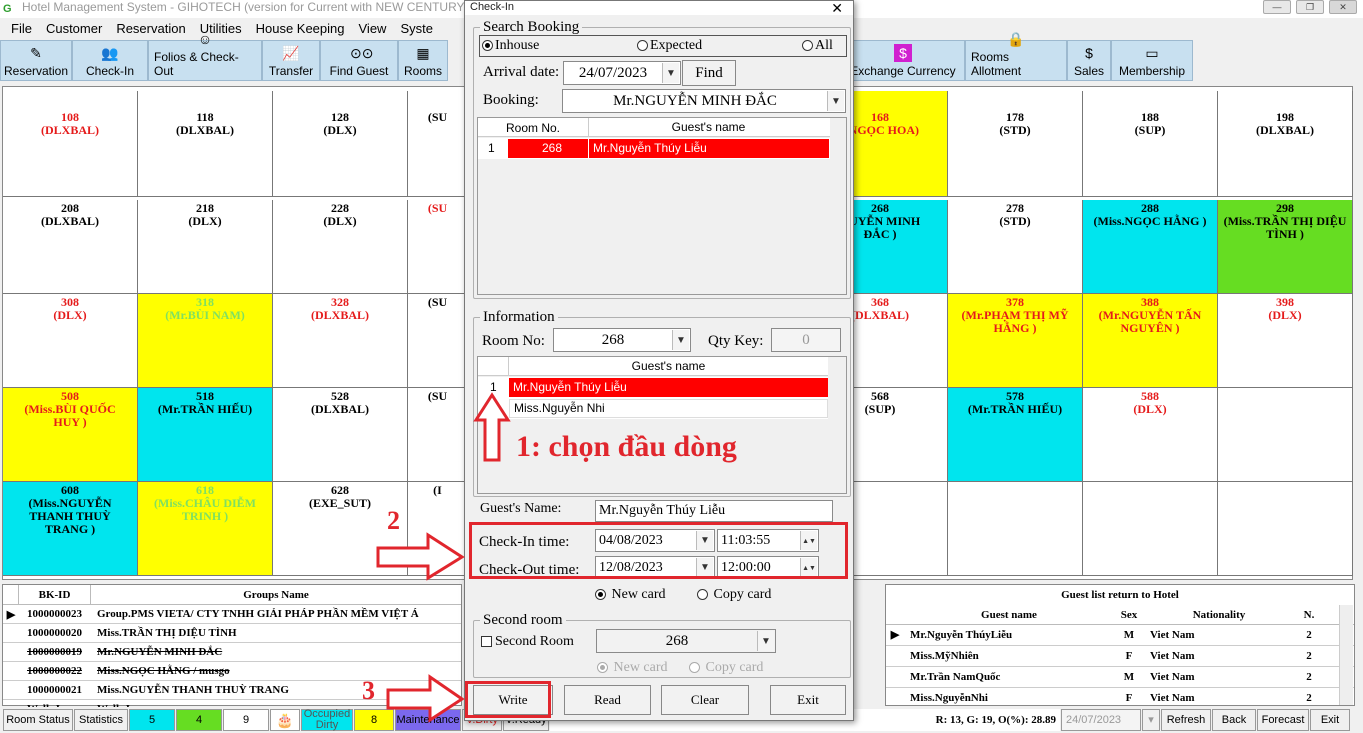  I want to click on room-cell: 298 (Miss.TRẦN THỊ DIỆU TÌNH ), so click(1285, 247).